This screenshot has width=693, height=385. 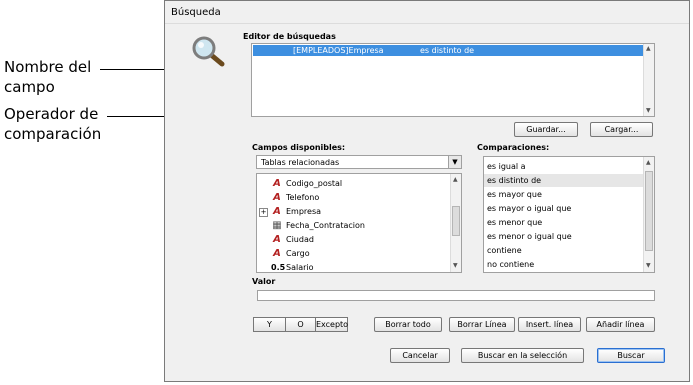 I want to click on table-select-value: Tablas relacionadas, so click(x=300, y=162).